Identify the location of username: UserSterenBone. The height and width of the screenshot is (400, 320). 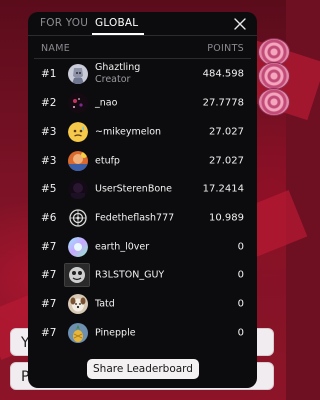
(134, 189).